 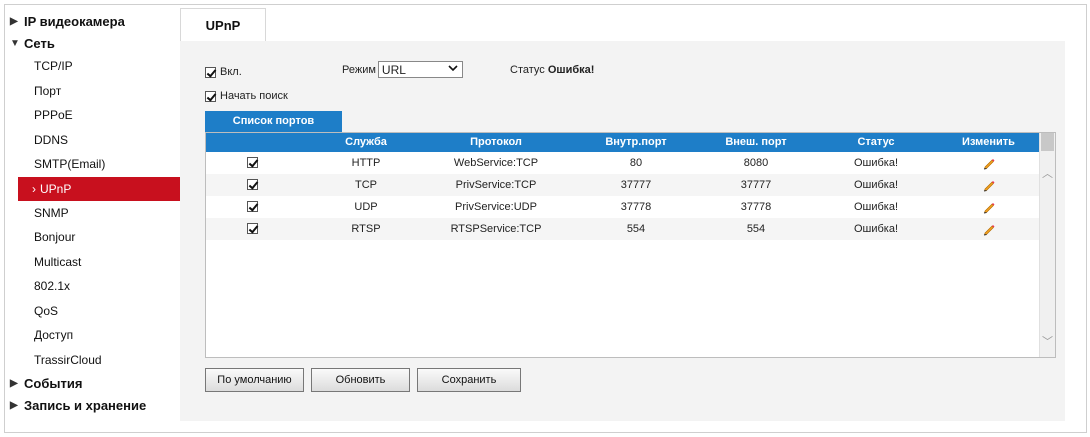 I want to click on cell-internal-port: 554, so click(x=636, y=229).